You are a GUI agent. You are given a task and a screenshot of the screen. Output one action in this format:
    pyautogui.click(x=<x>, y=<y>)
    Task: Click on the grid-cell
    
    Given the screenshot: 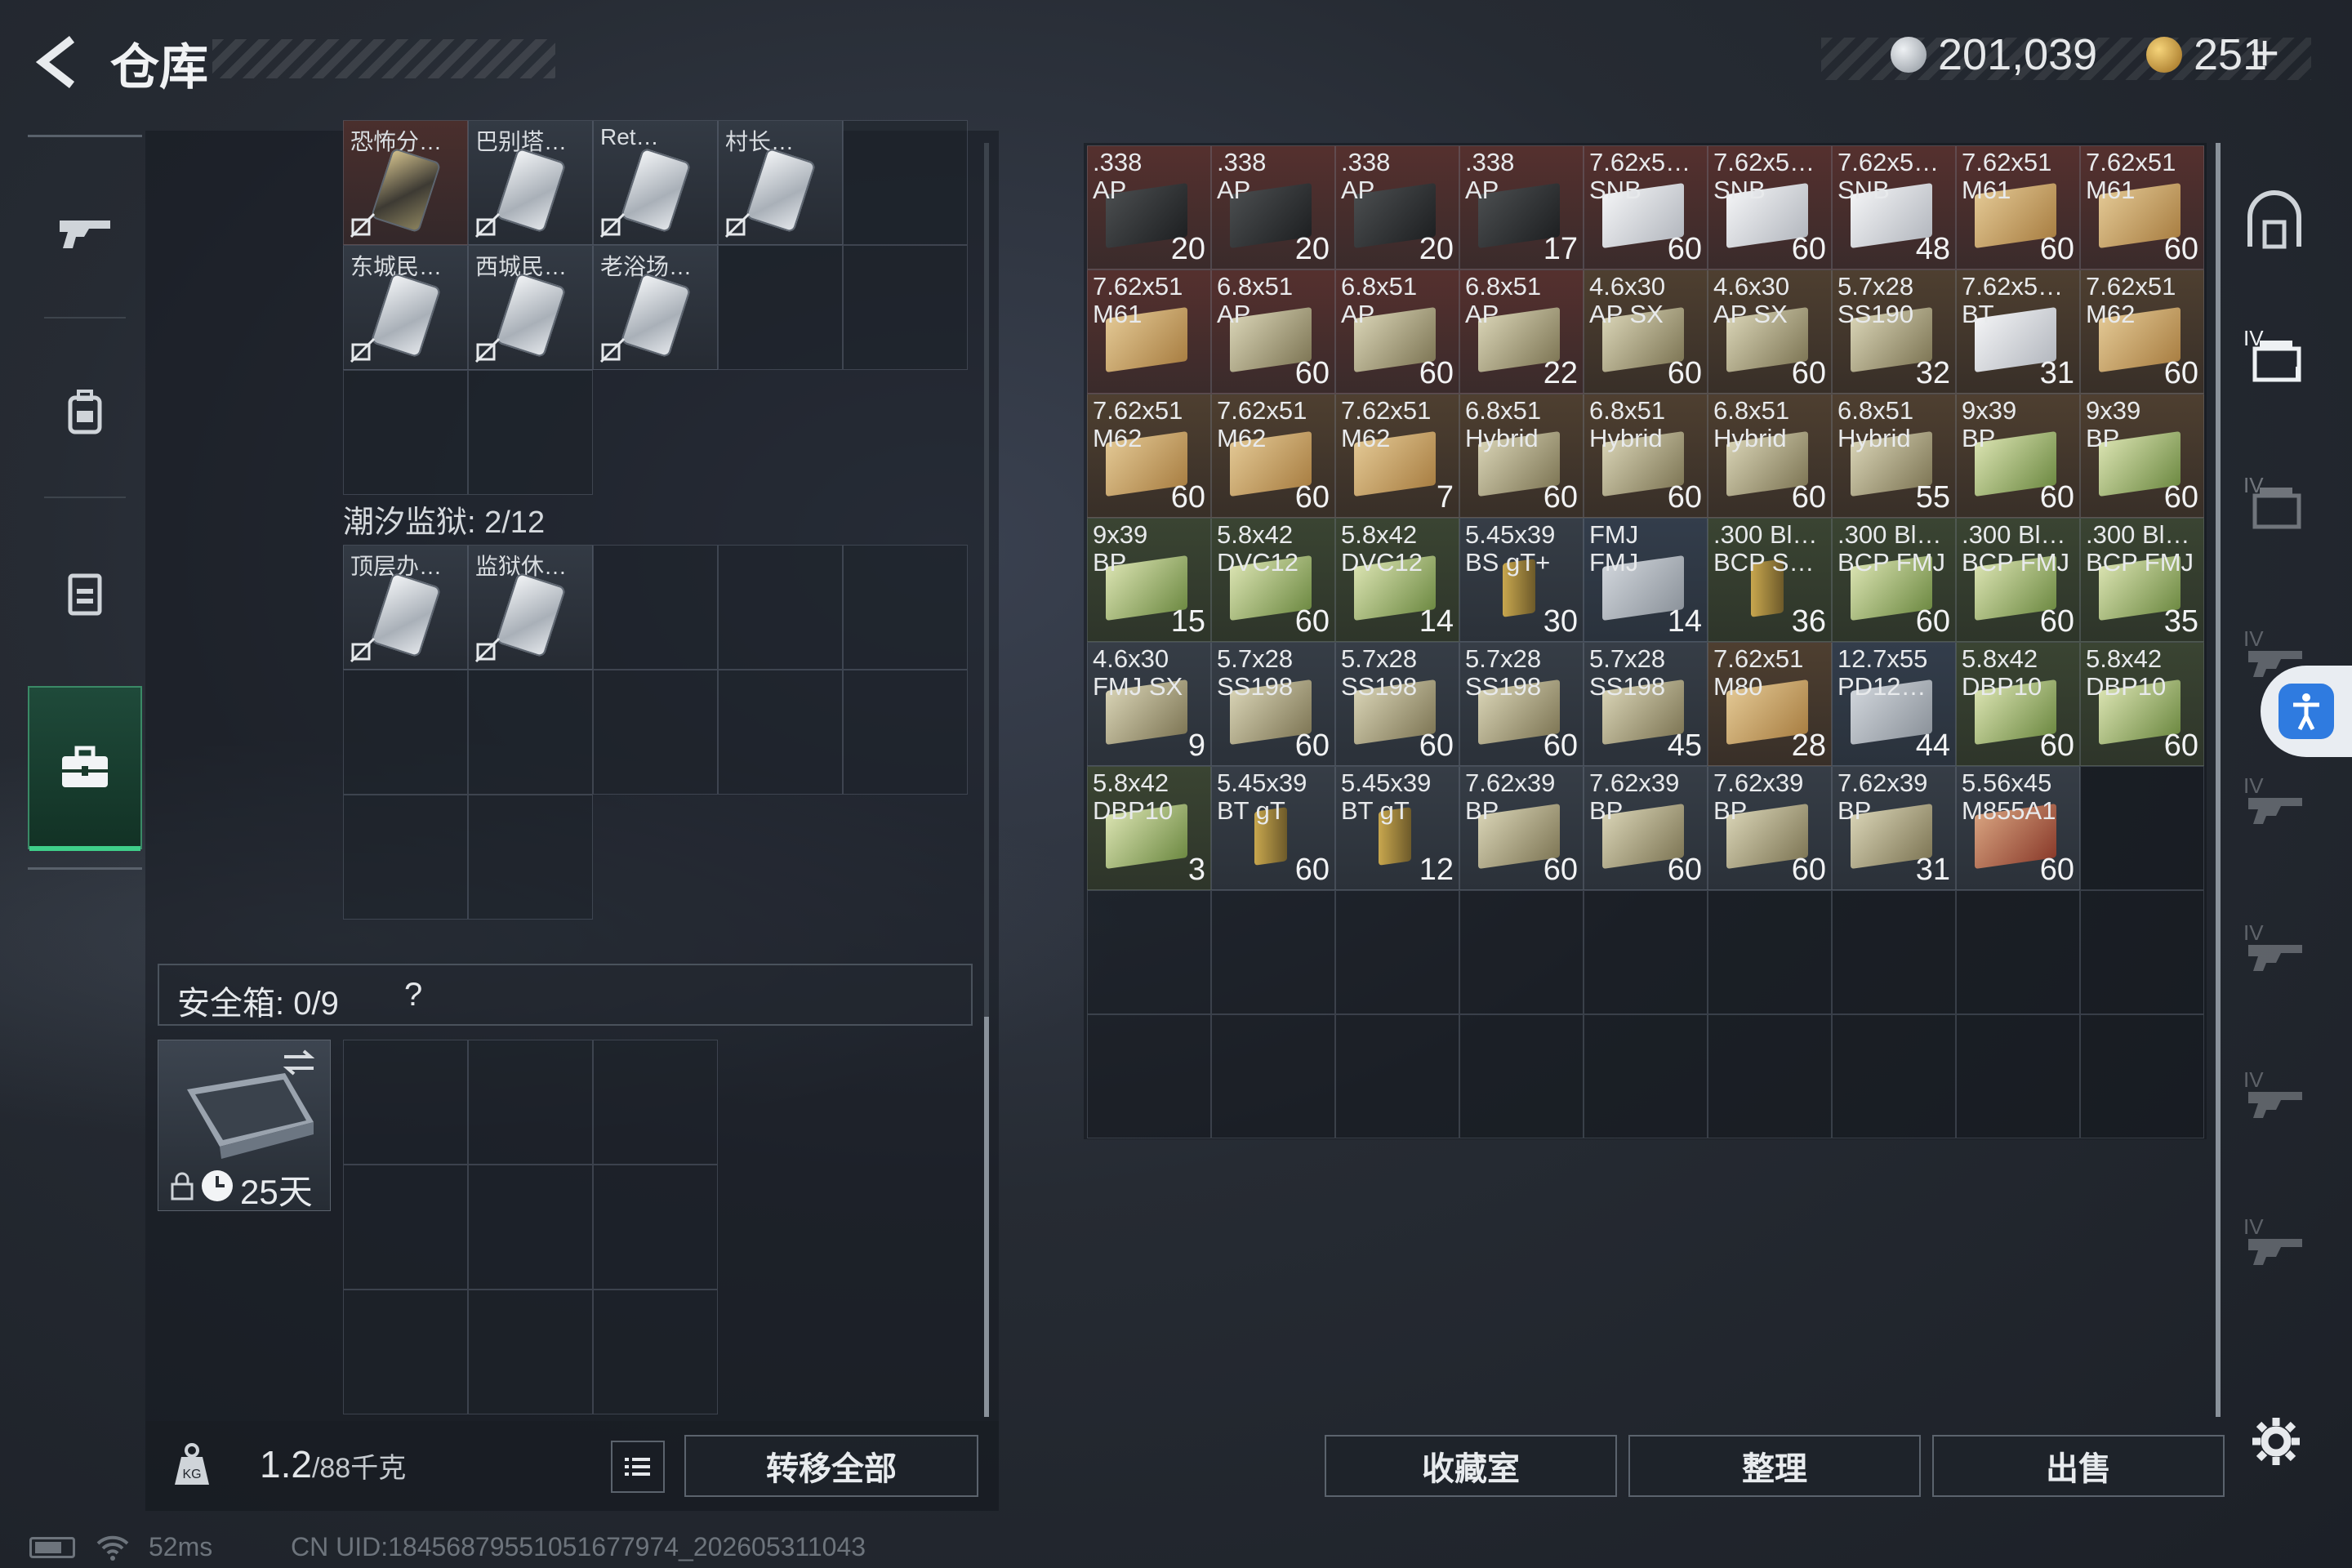 What is the action you would take?
    pyautogui.click(x=655, y=732)
    